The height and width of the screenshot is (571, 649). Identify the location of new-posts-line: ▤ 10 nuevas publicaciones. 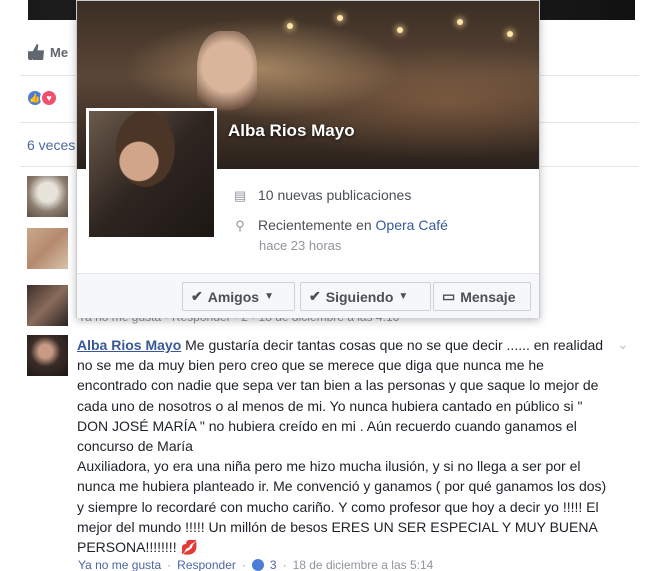
(322, 196).